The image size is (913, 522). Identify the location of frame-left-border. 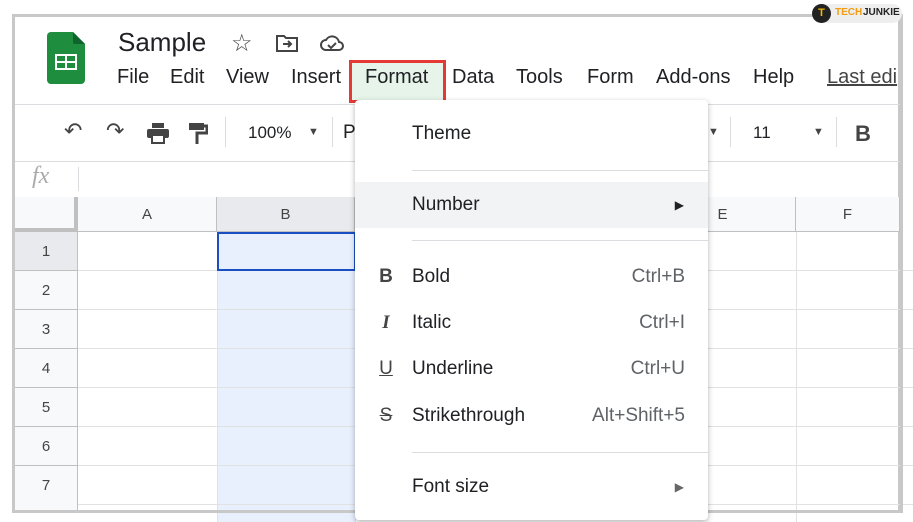
(13, 263).